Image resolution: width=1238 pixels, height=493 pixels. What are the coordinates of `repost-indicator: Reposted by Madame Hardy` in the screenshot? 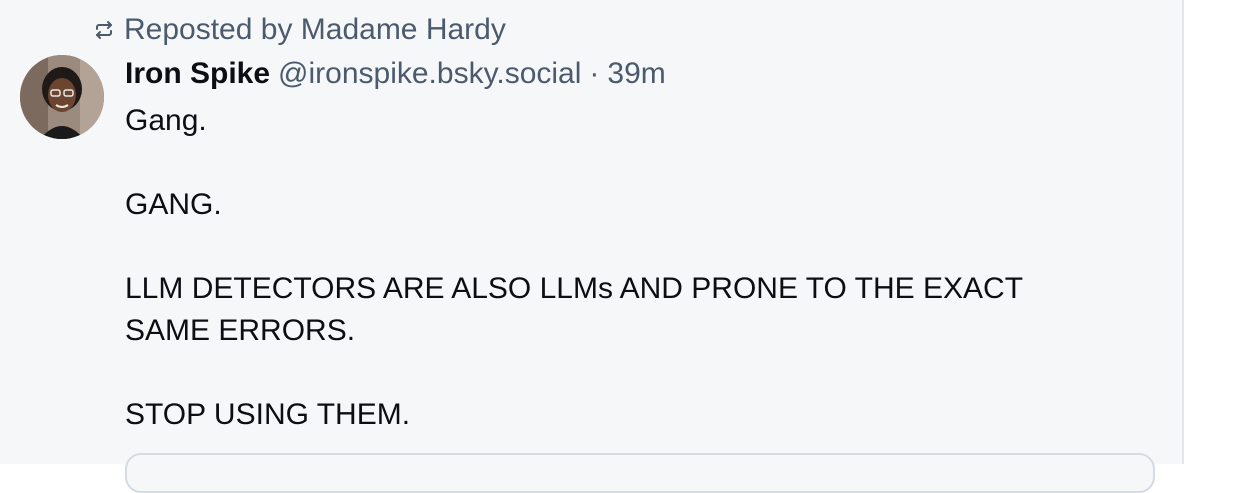 It's located at (299, 30).